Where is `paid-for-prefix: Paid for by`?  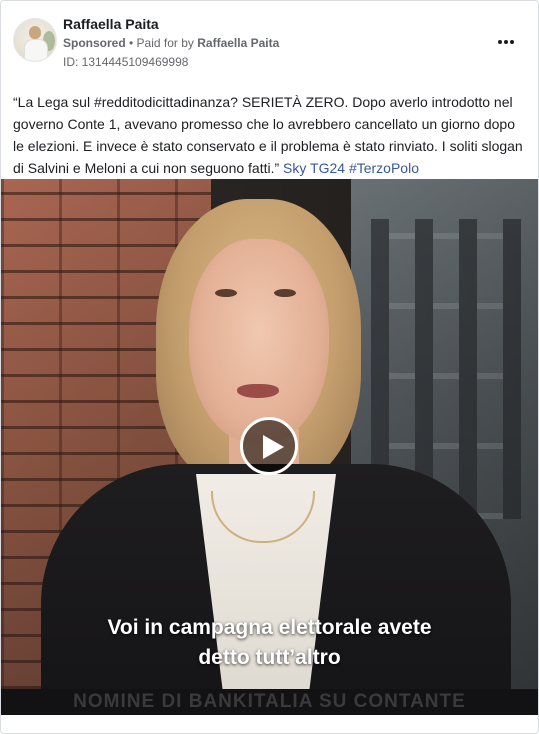 paid-for-prefix: Paid for by is located at coordinates (167, 43).